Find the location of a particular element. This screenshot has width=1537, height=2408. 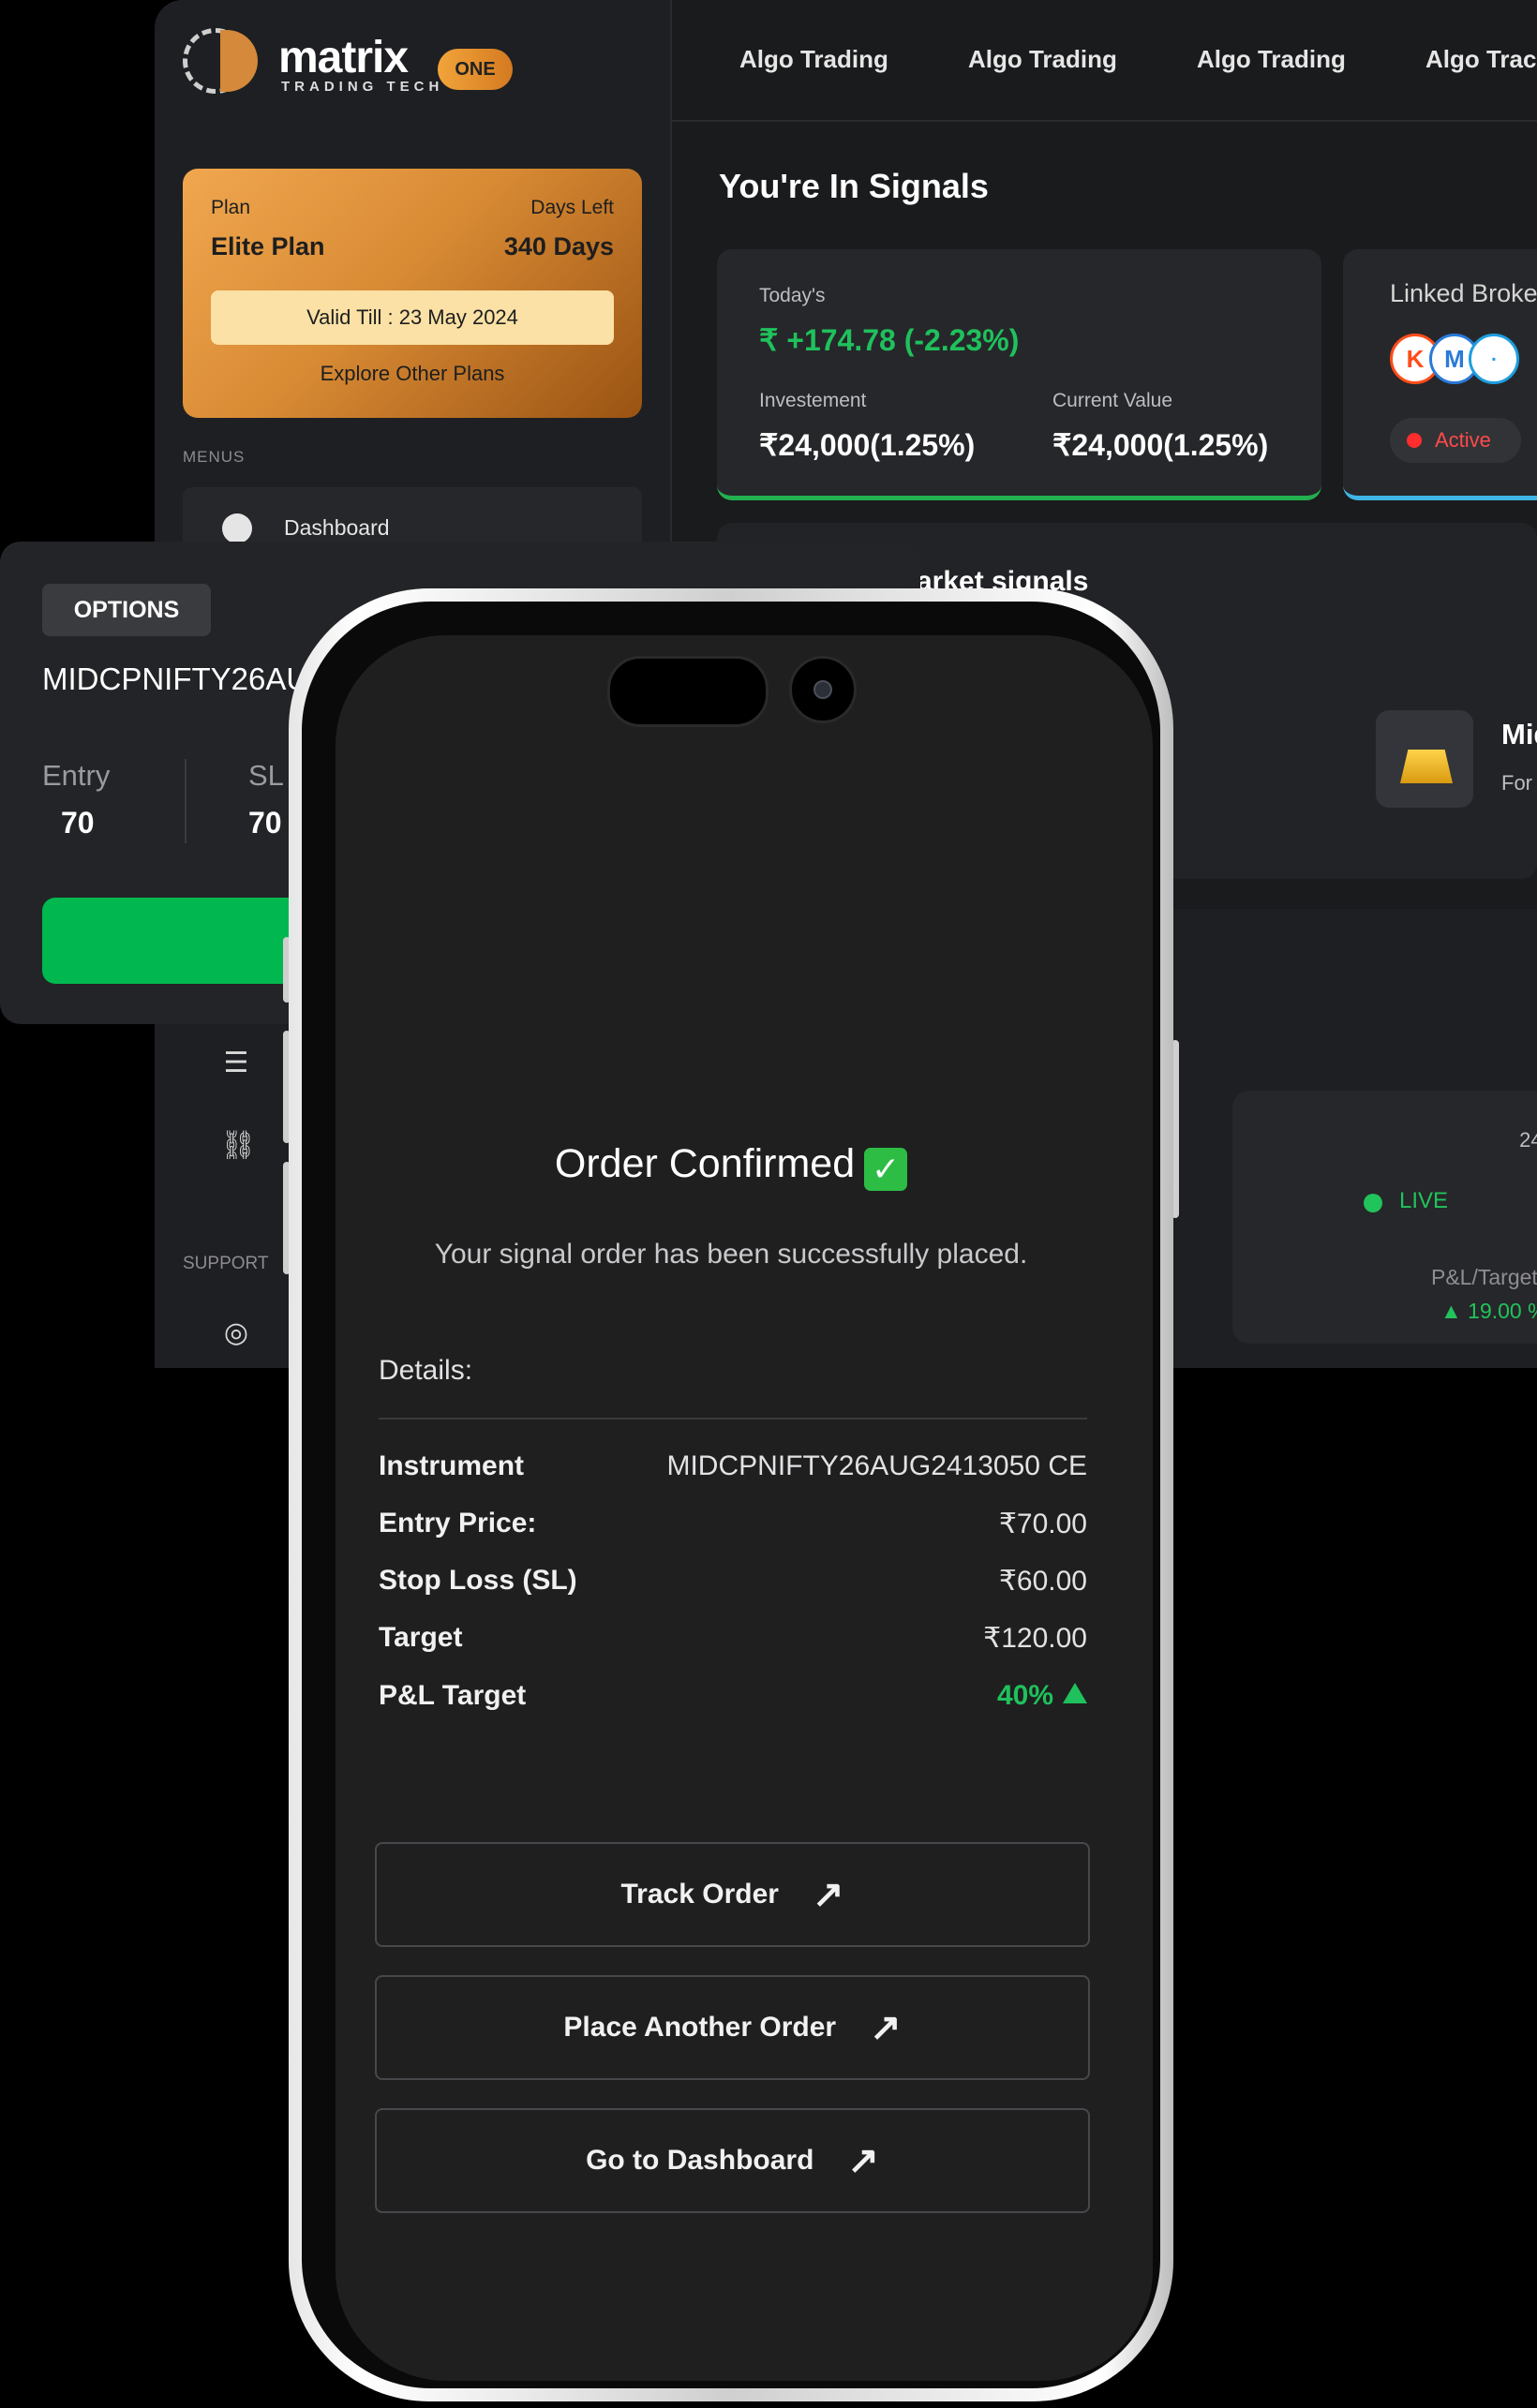

tab-algo-trading-4: Algo Trac is located at coordinates (1480, 59).